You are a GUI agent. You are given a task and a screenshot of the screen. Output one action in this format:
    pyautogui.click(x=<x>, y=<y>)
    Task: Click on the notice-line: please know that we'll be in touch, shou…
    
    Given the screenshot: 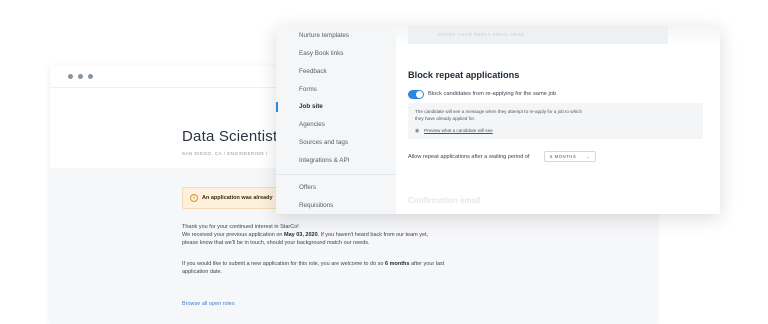 What is the action you would take?
    pyautogui.click(x=276, y=243)
    